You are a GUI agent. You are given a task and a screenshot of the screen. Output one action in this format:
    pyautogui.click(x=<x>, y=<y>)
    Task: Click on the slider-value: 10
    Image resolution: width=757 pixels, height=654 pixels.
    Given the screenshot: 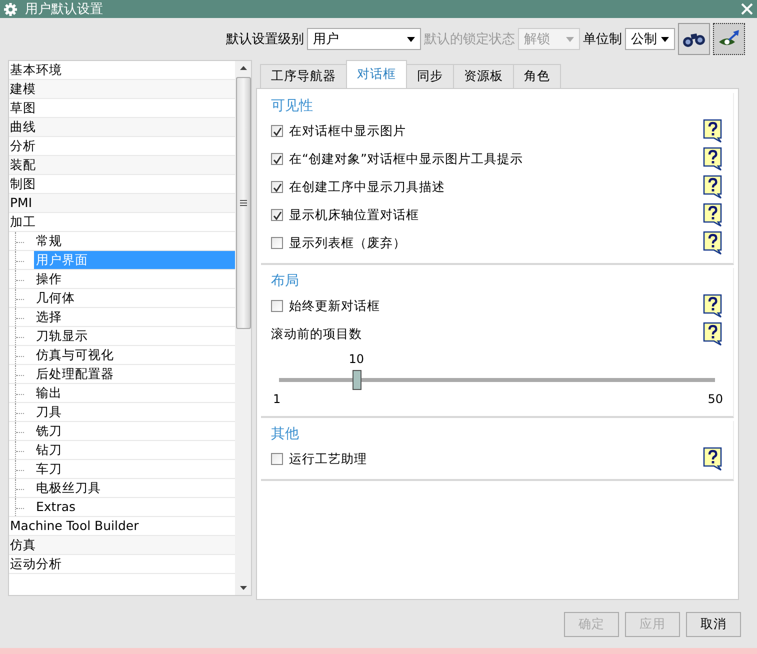 What is the action you would take?
    pyautogui.click(x=356, y=359)
    